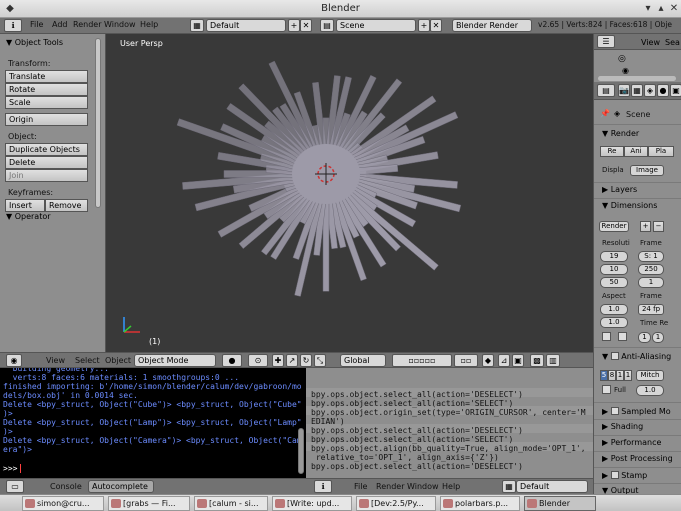 The height and width of the screenshot is (511, 681). Describe the element at coordinates (620, 375) in the screenshot. I see `aa-samples-11: 1` at that location.